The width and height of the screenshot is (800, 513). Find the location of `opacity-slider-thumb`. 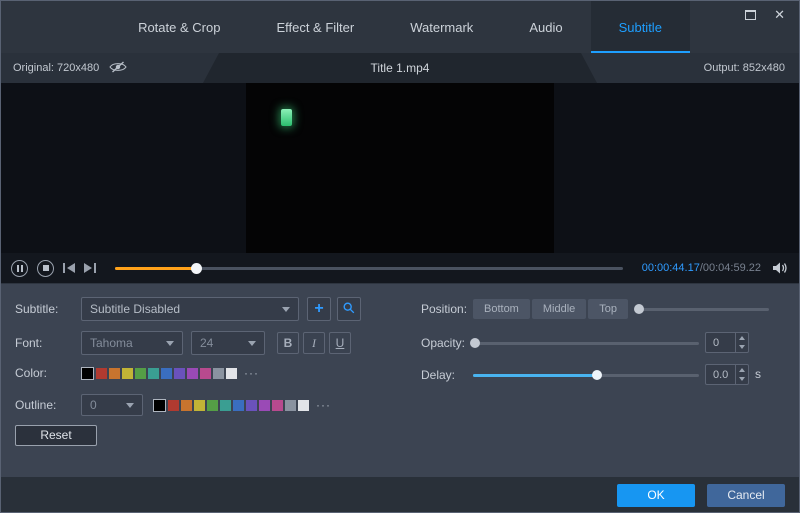

opacity-slider-thumb is located at coordinates (475, 343).